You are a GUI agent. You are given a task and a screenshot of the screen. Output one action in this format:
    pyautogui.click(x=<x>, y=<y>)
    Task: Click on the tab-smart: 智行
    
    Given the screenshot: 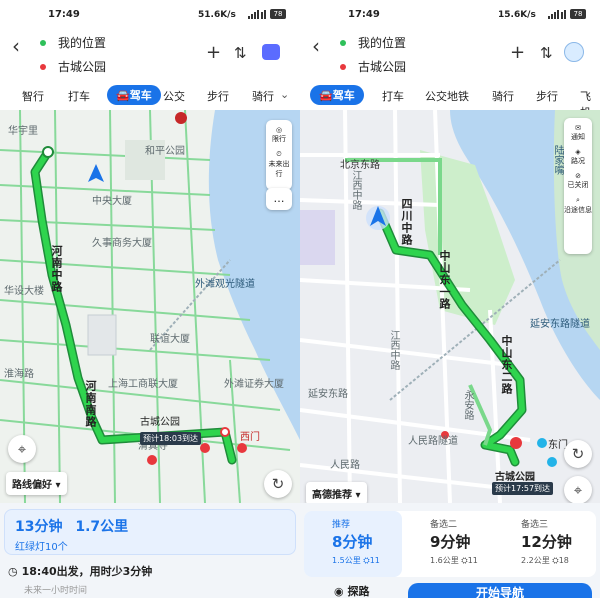 What is the action you would take?
    pyautogui.click(x=33, y=96)
    